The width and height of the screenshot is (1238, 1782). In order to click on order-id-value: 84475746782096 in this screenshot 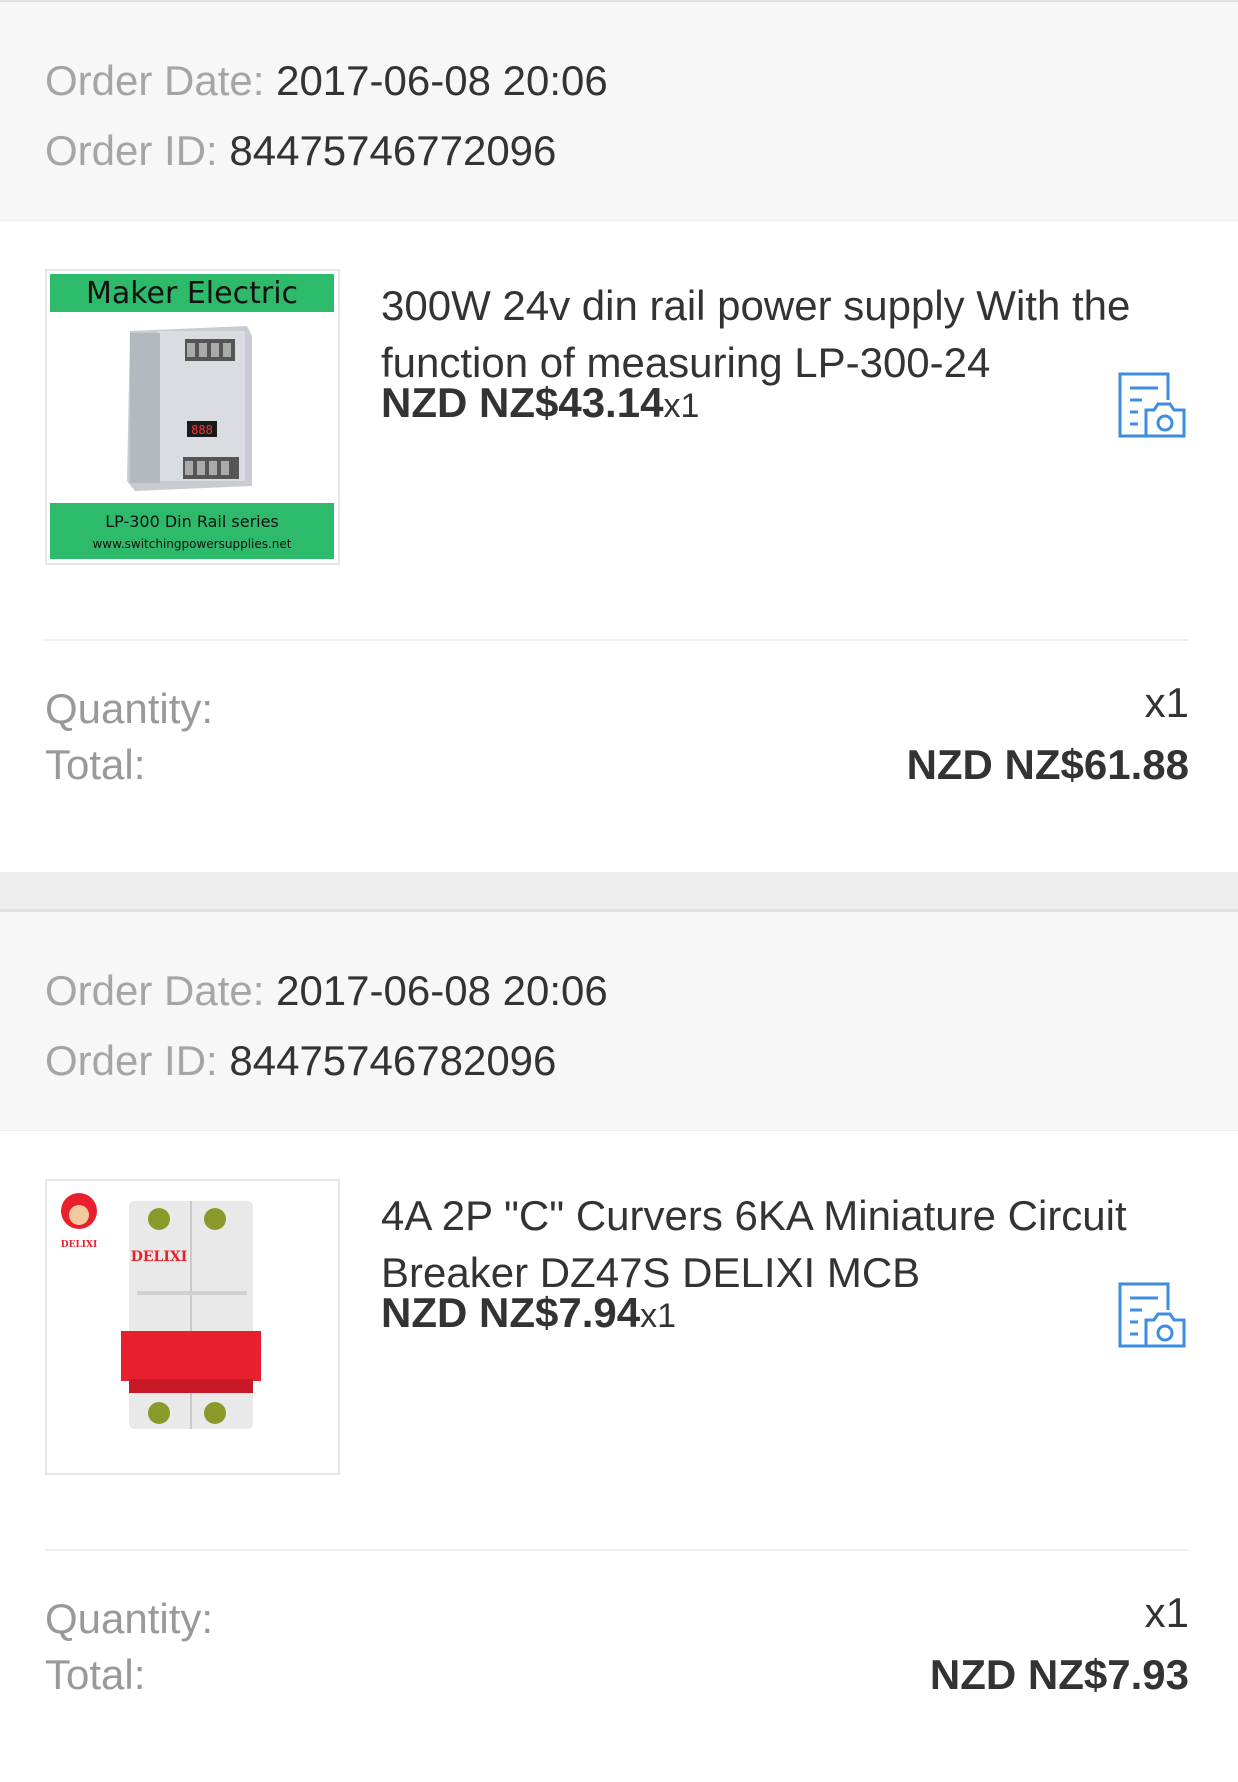, I will do `click(393, 1060)`.